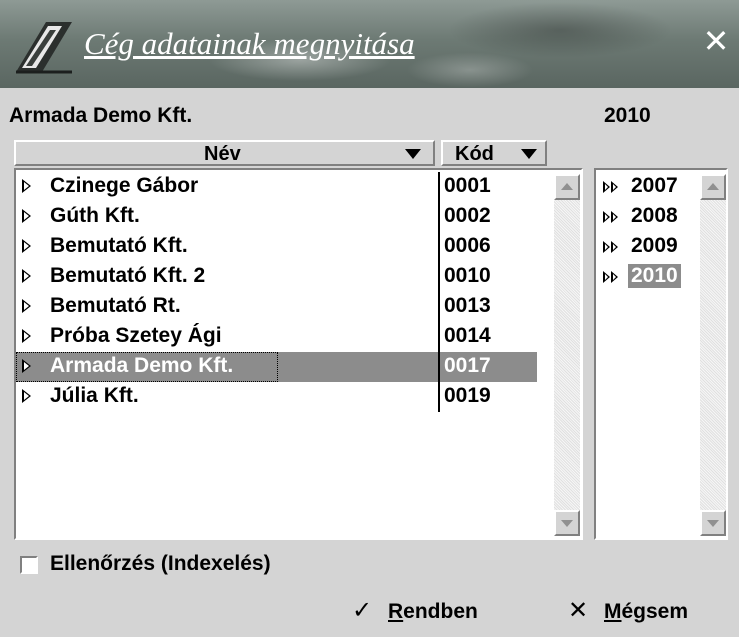 This screenshot has height=637, width=739. I want to click on company-code: 0002, so click(467, 215).